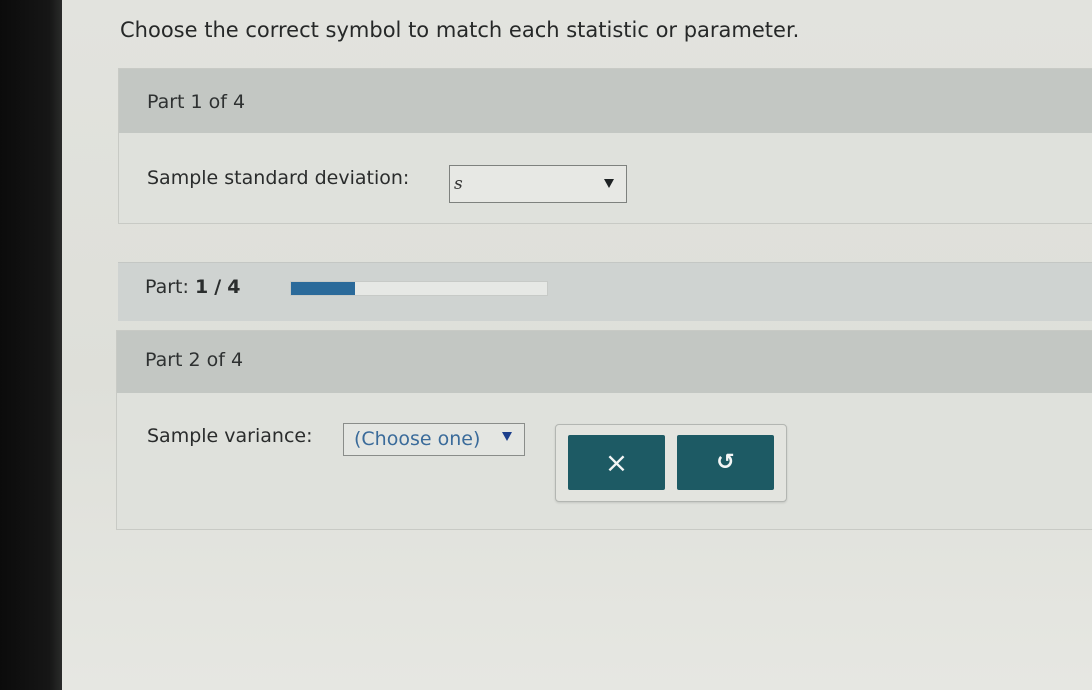  I want to click on answer-actions: × ↺, so click(671, 463).